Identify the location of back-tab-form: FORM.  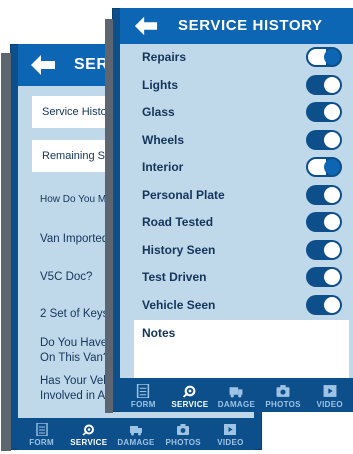
(41, 434).